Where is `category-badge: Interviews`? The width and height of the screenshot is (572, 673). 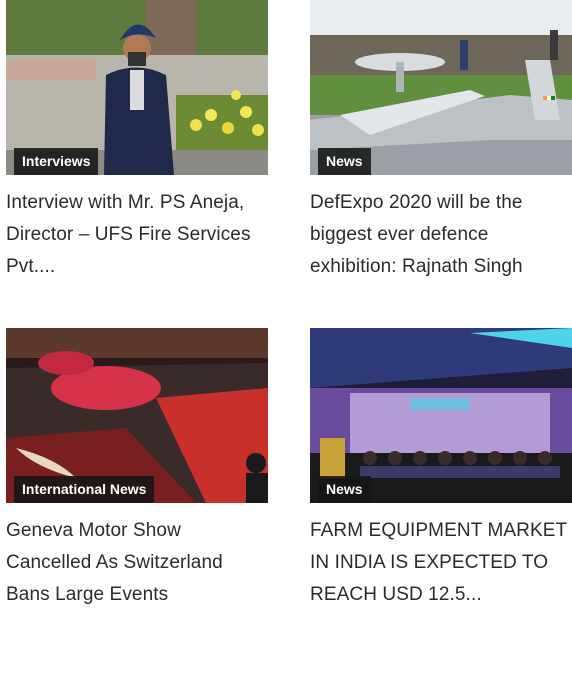
category-badge: Interviews is located at coordinates (56, 161).